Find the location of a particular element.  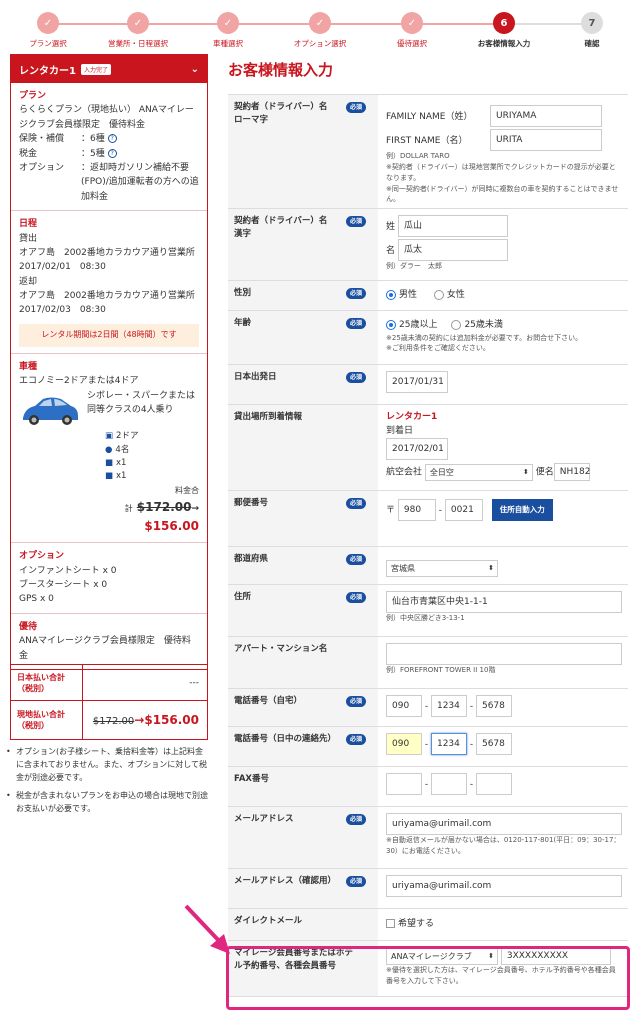

rental-summary-header: レンタカー1 入力完了 ⌄ is located at coordinates (109, 69).